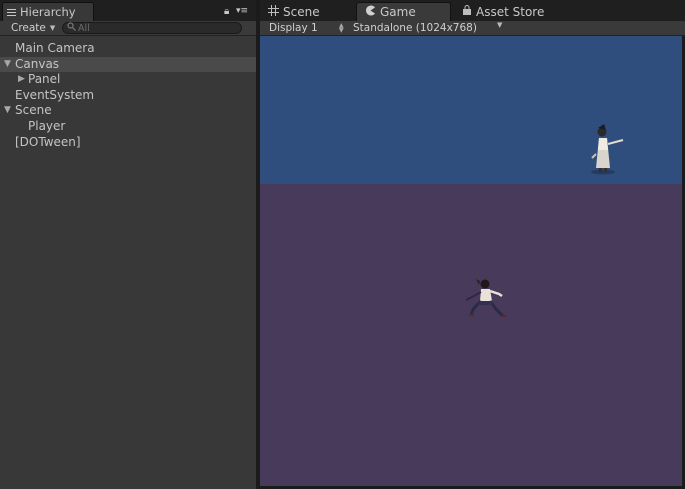 The image size is (685, 489). What do you see at coordinates (128, 127) in the screenshot?
I see `tree-item-player: Player` at bounding box center [128, 127].